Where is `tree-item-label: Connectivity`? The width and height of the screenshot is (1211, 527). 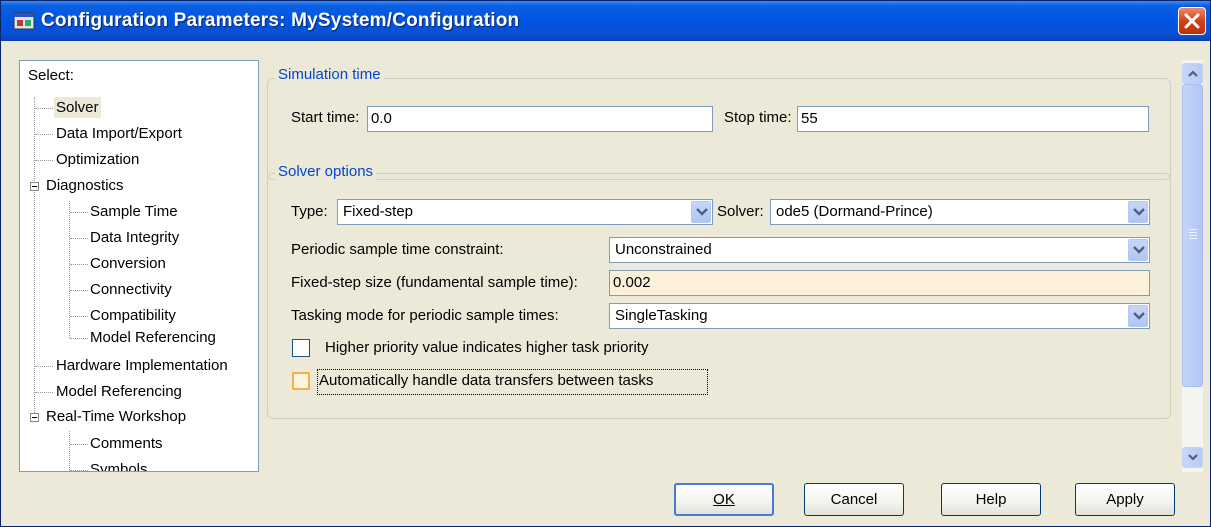 tree-item-label: Connectivity is located at coordinates (131, 289).